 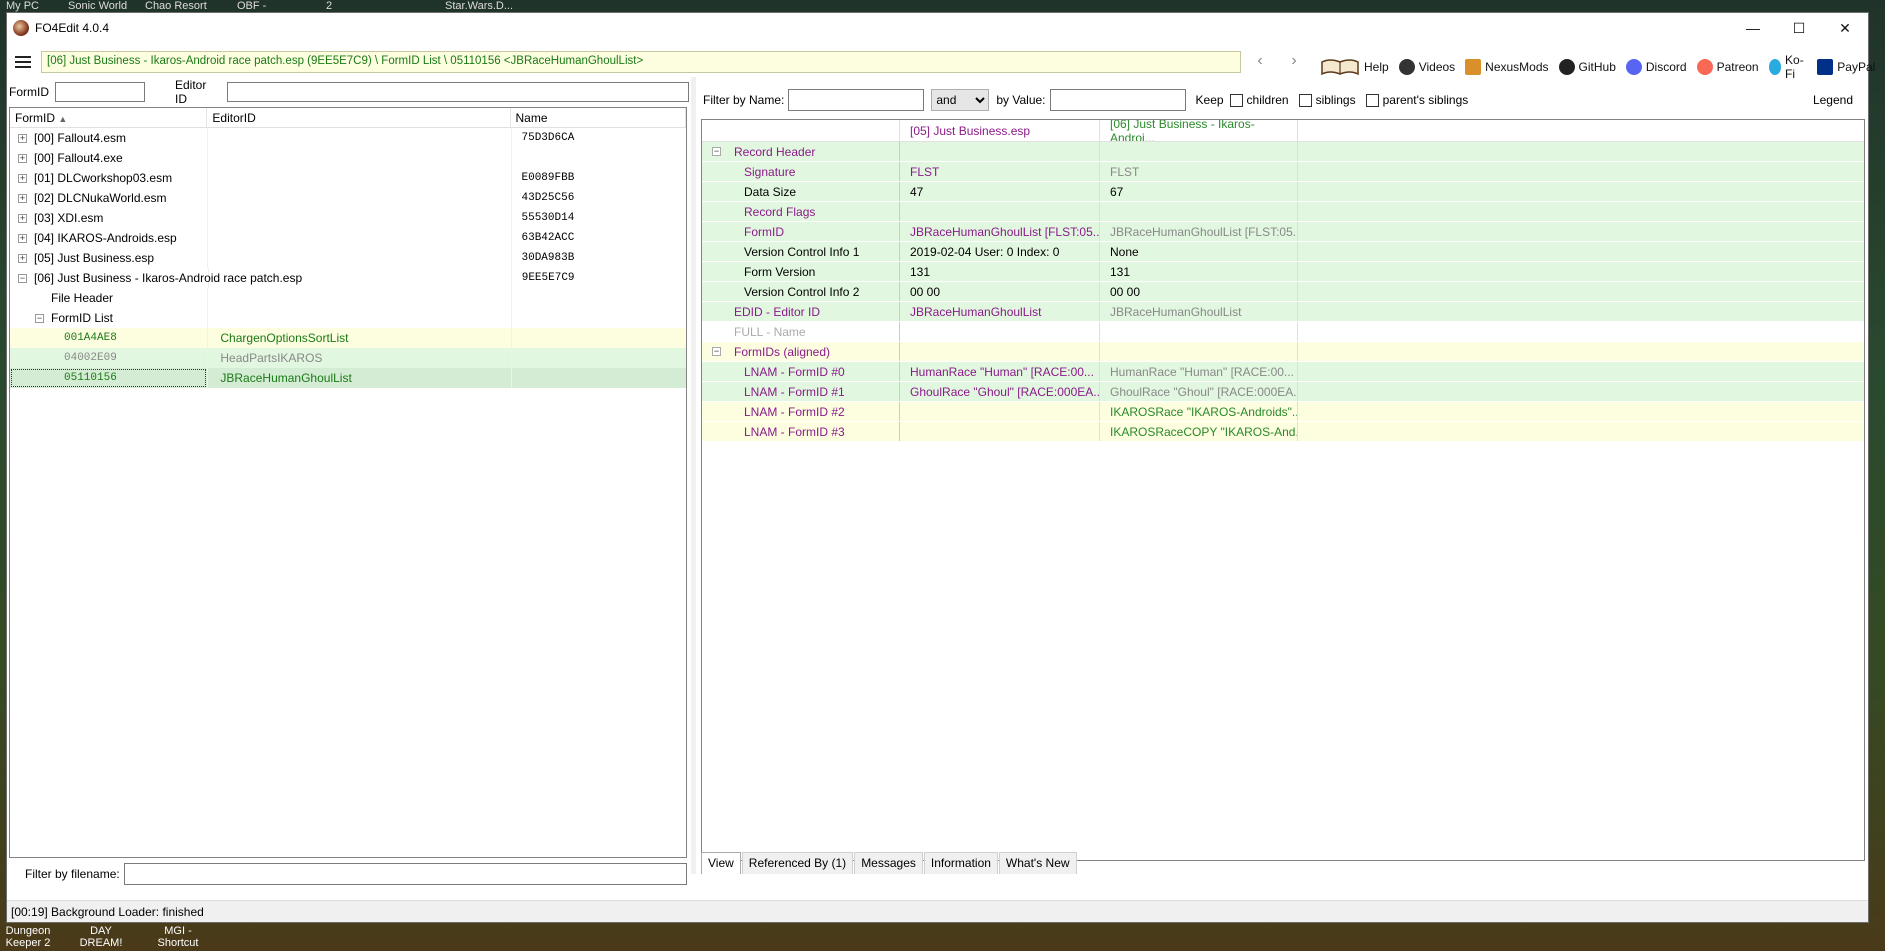 I want to click on github-link: GitHub, so click(x=1587, y=67).